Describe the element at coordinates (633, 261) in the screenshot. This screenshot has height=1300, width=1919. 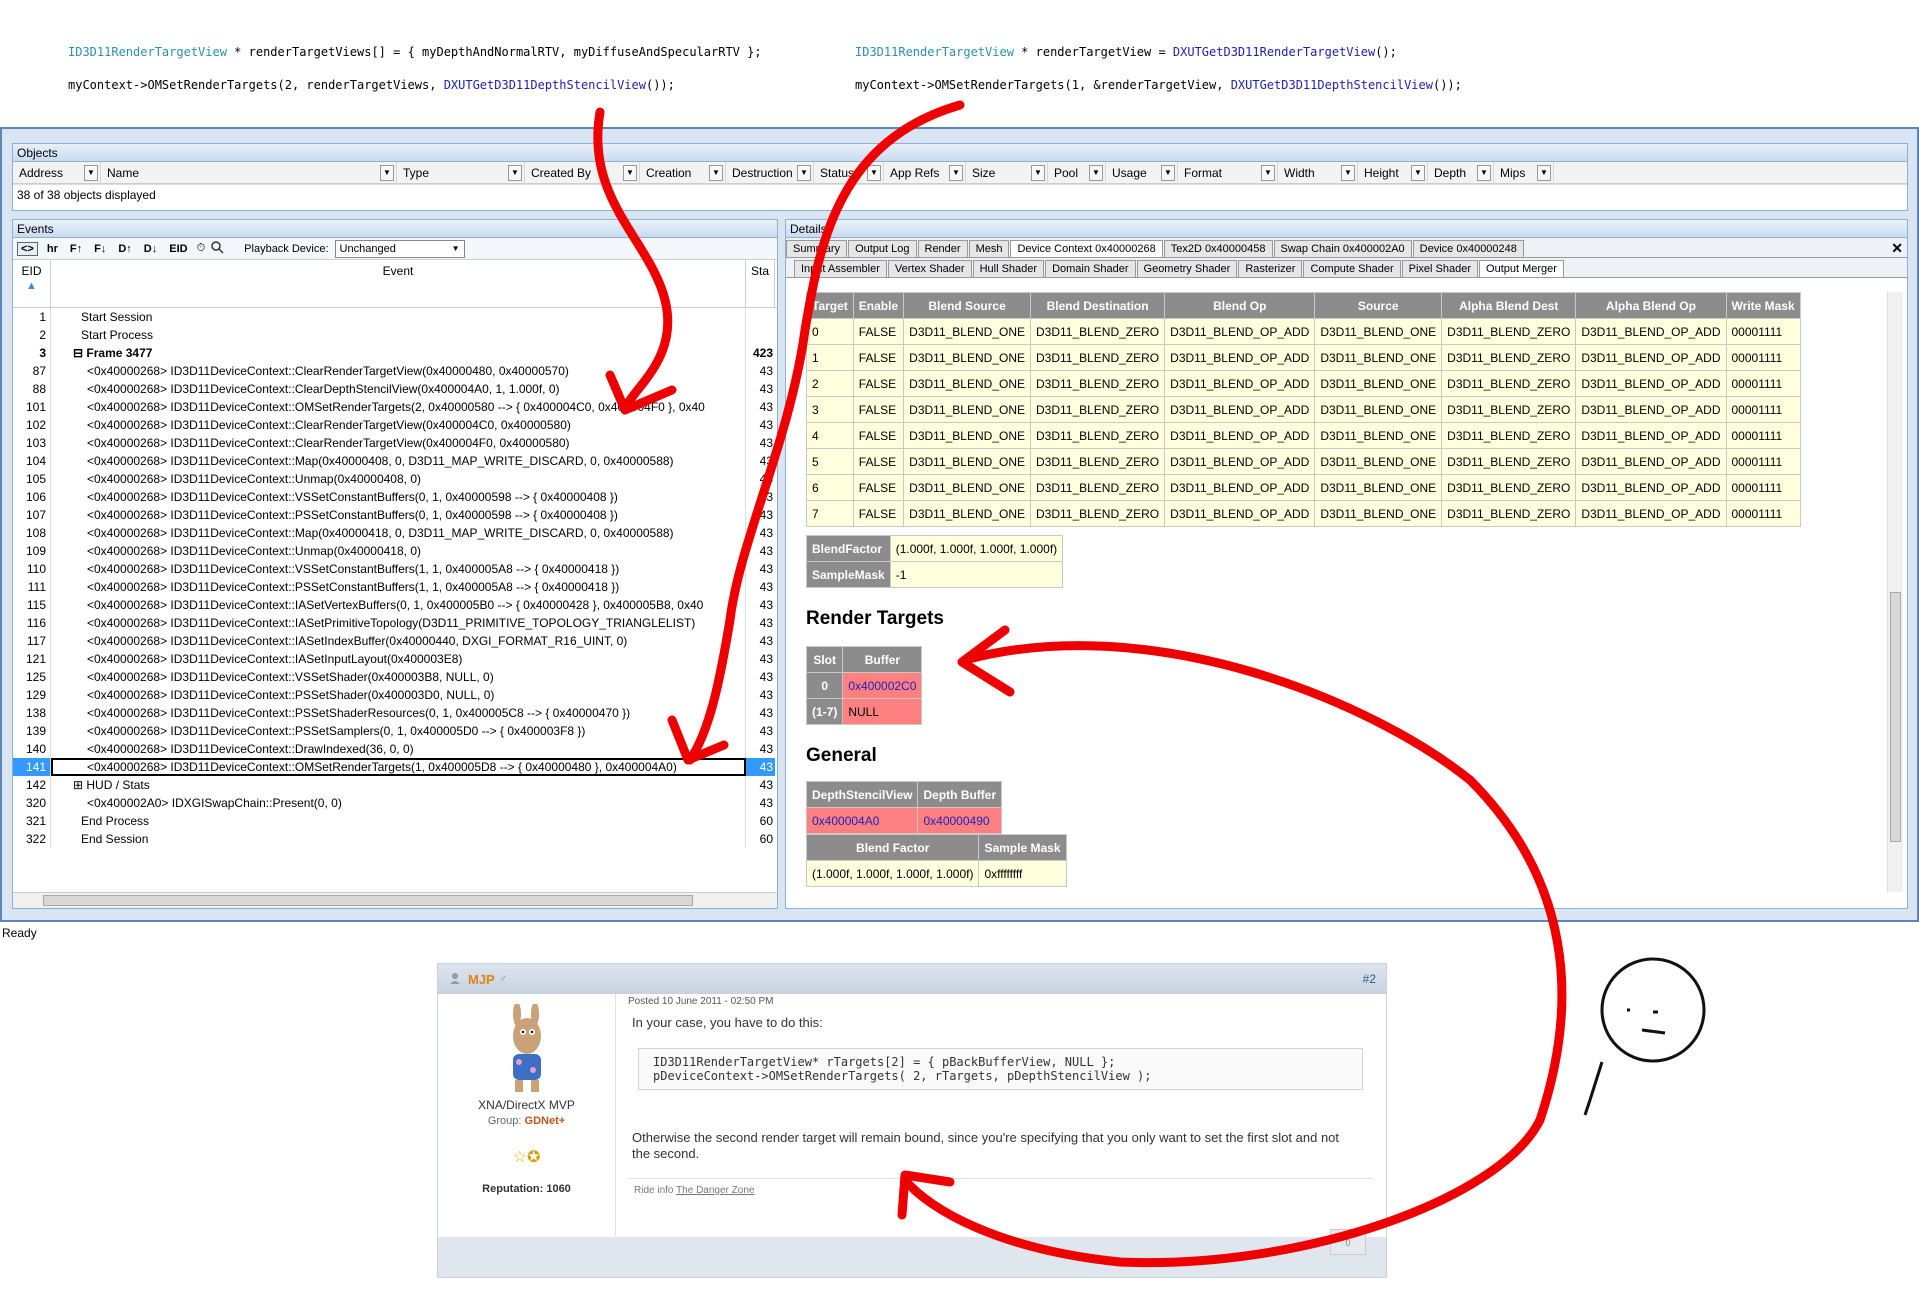
I see `arrow-left-stroke` at that location.